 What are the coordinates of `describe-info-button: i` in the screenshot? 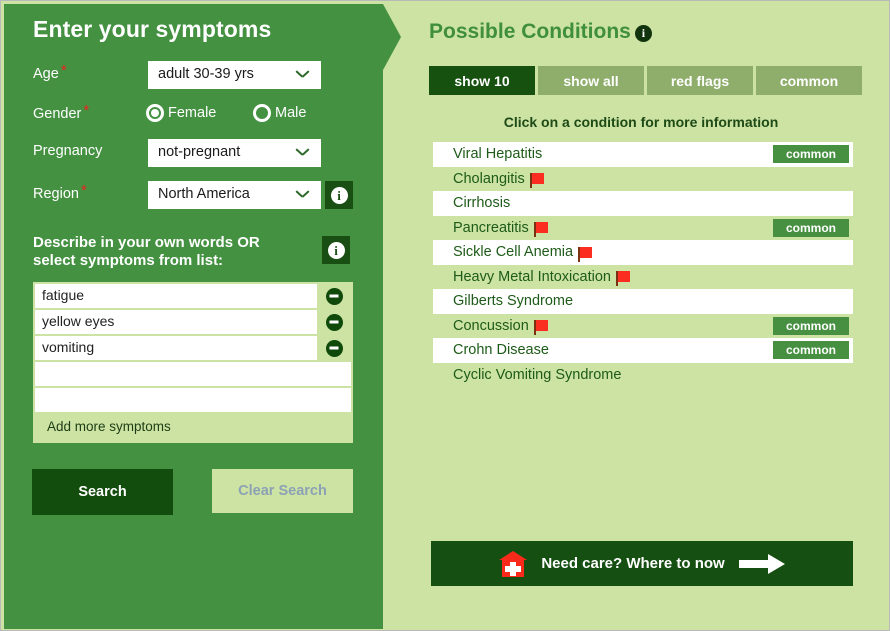 It's located at (336, 250).